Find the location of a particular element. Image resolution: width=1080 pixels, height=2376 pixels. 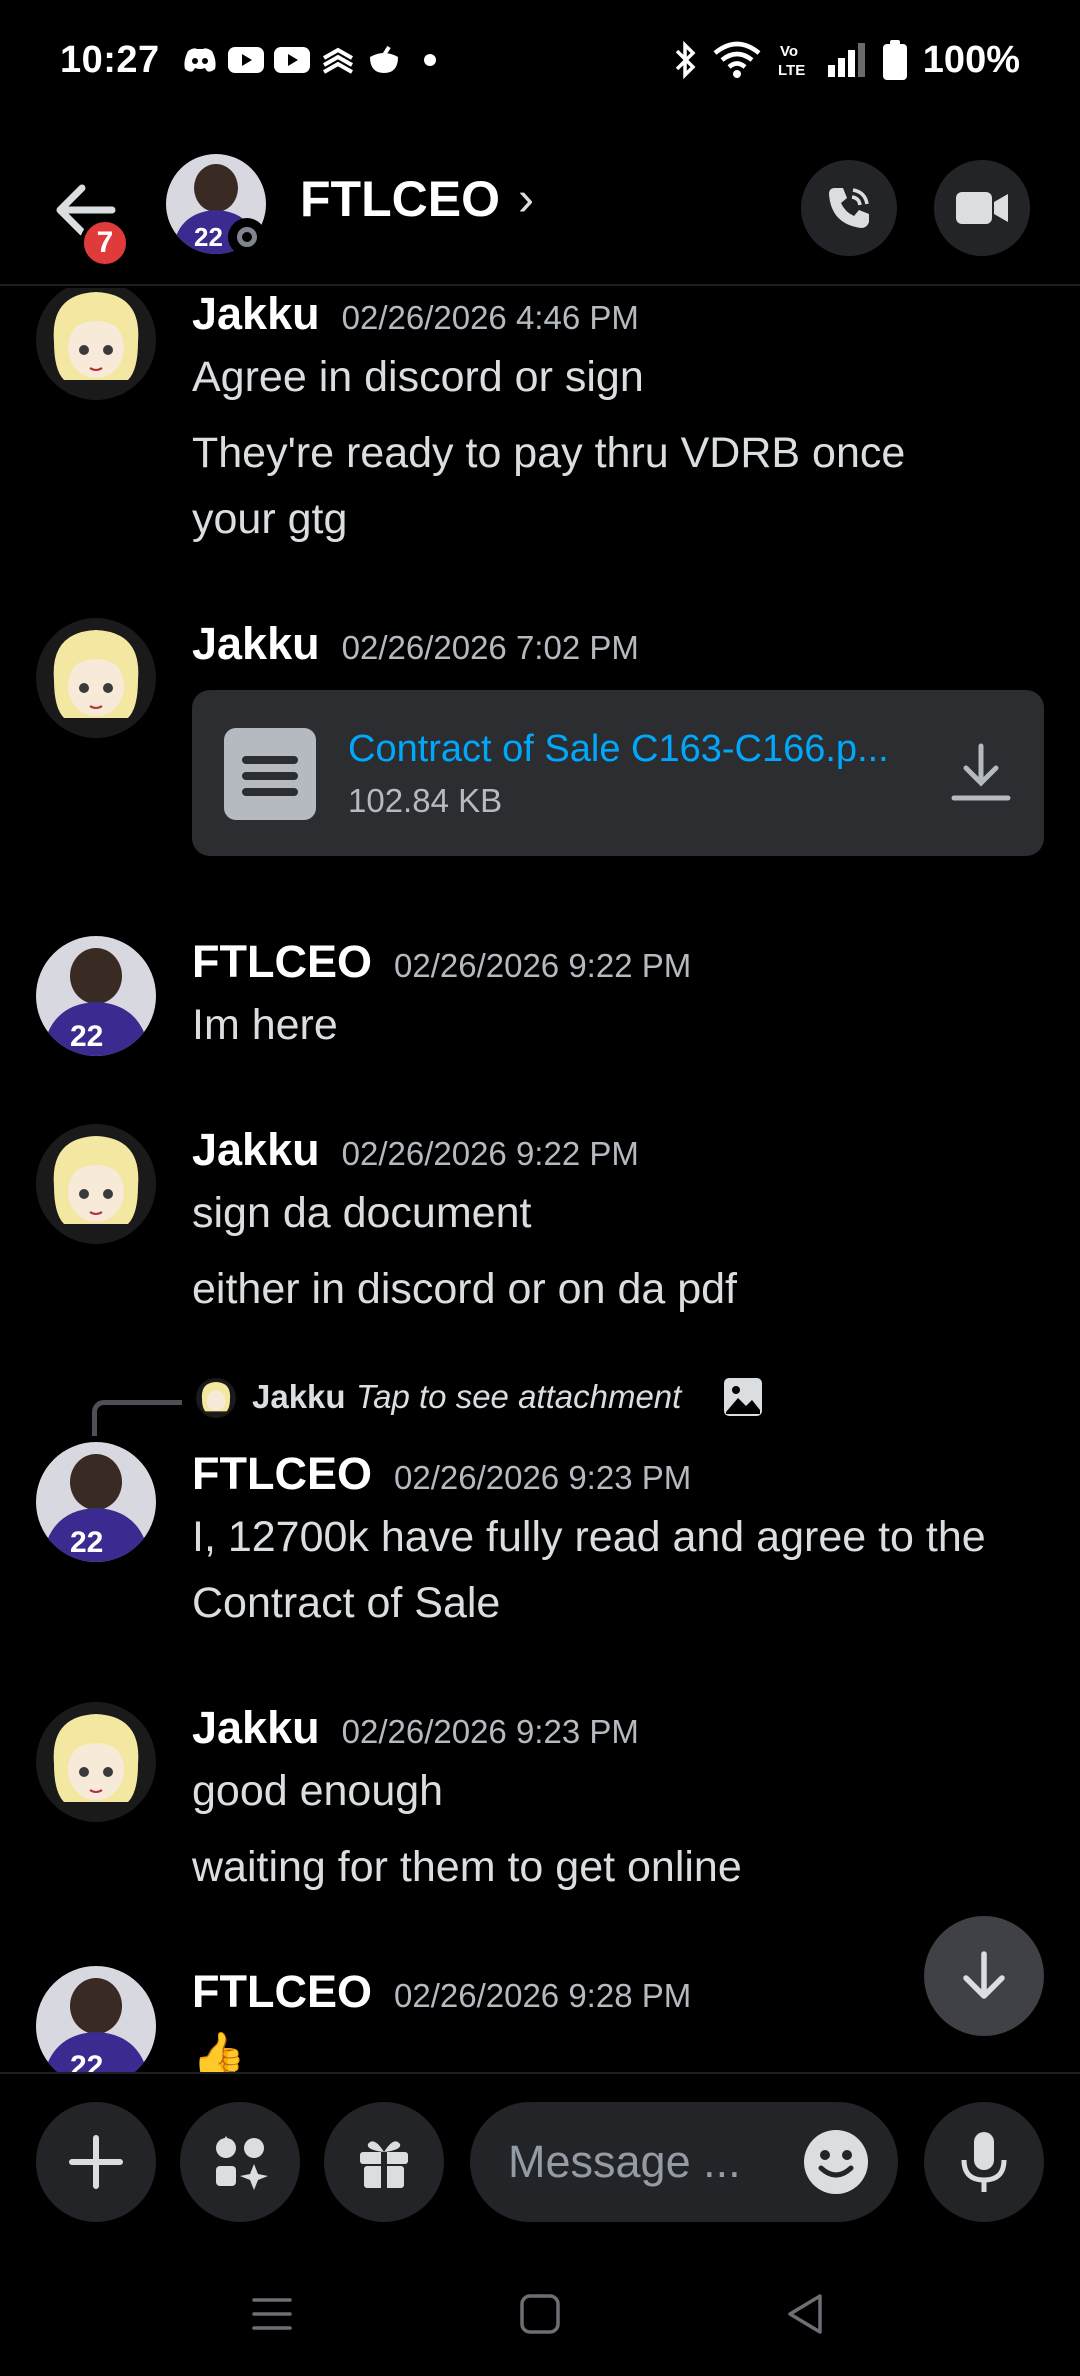

status-bar: 10:27 Vo LTE 100% is located at coordinates (540, 60).